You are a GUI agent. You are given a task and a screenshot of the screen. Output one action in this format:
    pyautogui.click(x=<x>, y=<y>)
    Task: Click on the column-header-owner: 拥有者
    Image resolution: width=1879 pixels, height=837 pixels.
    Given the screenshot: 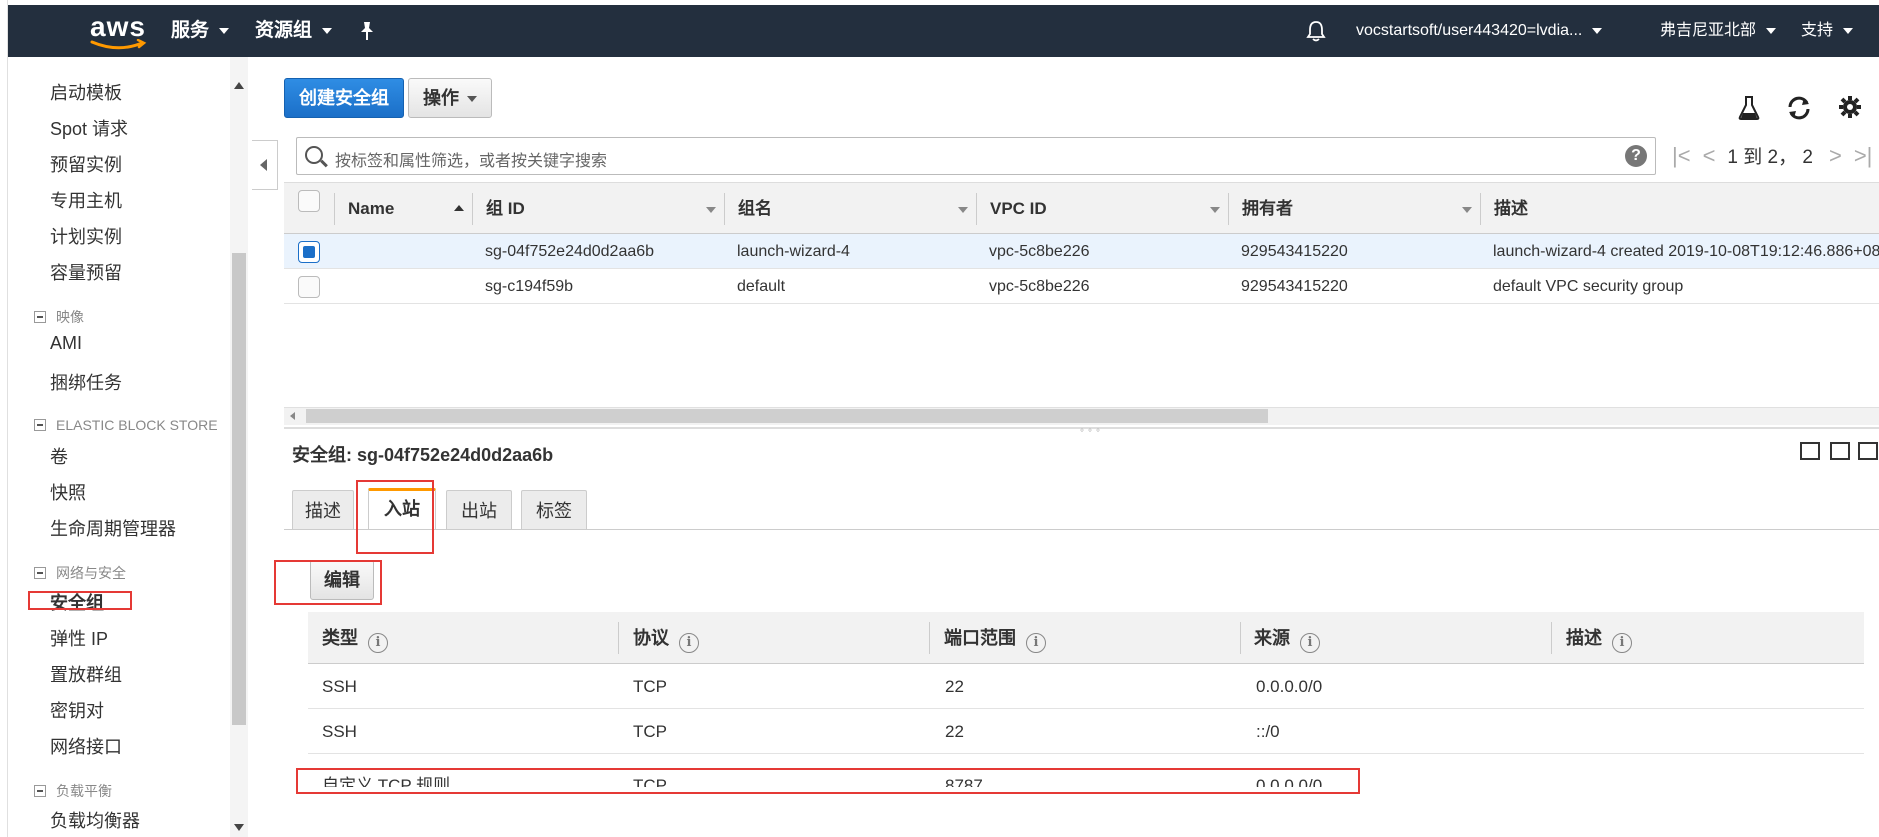 What is the action you would take?
    pyautogui.click(x=1267, y=209)
    